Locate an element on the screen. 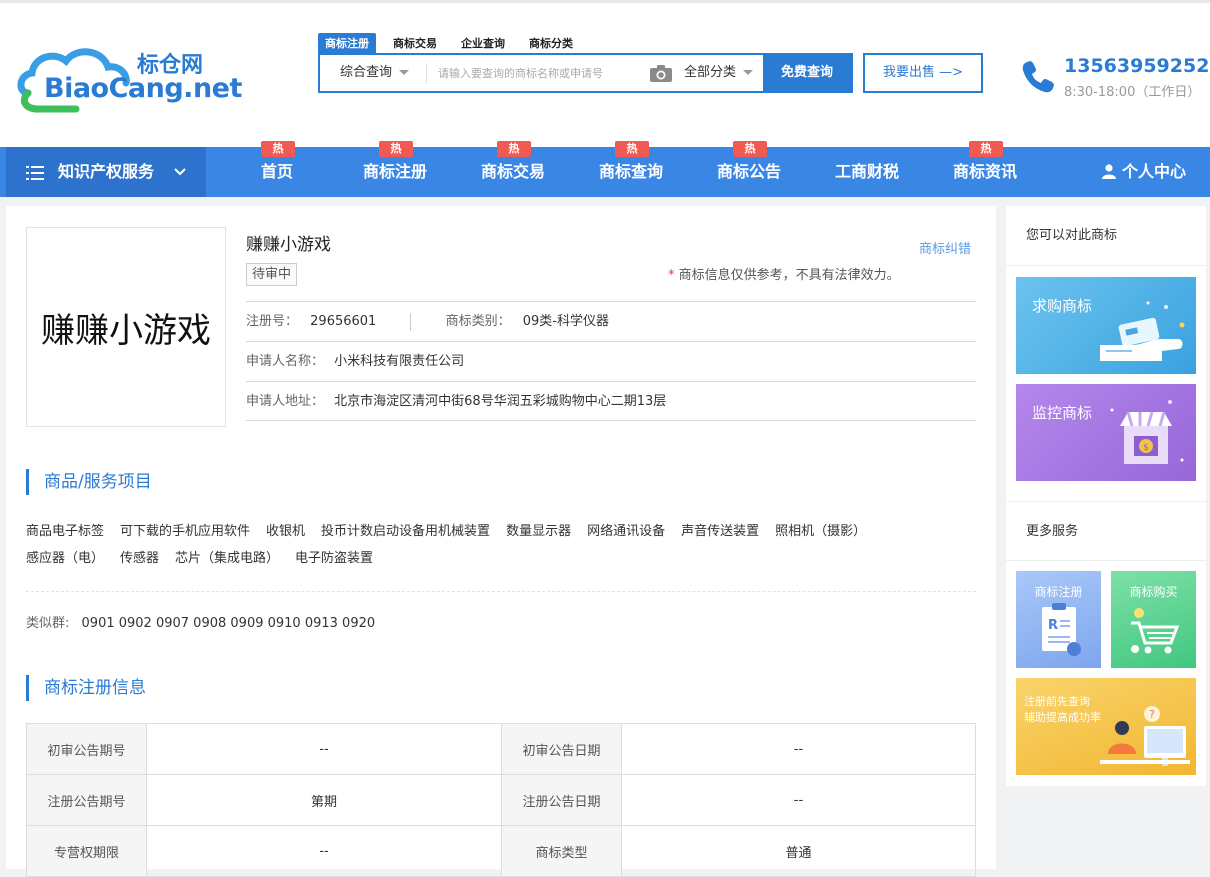 Image resolution: width=1210 pixels, height=877 pixels. nav-item-trademark-news: 热商标资讯 is located at coordinates (985, 169).